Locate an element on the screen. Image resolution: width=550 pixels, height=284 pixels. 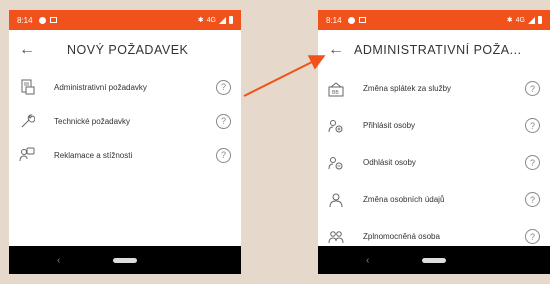
list-item-personal-data-change: Změna osobních údajů ? is located at coordinates (434, 199).